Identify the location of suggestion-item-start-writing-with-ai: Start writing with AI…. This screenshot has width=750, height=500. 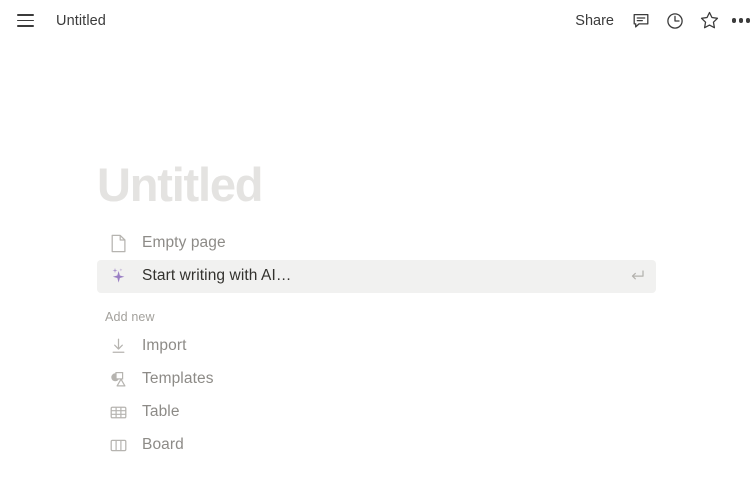
(376, 276).